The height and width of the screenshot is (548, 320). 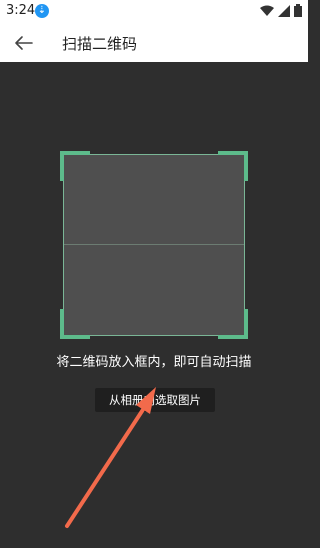 I want to click on annotation-arrow, so click(x=110, y=457).